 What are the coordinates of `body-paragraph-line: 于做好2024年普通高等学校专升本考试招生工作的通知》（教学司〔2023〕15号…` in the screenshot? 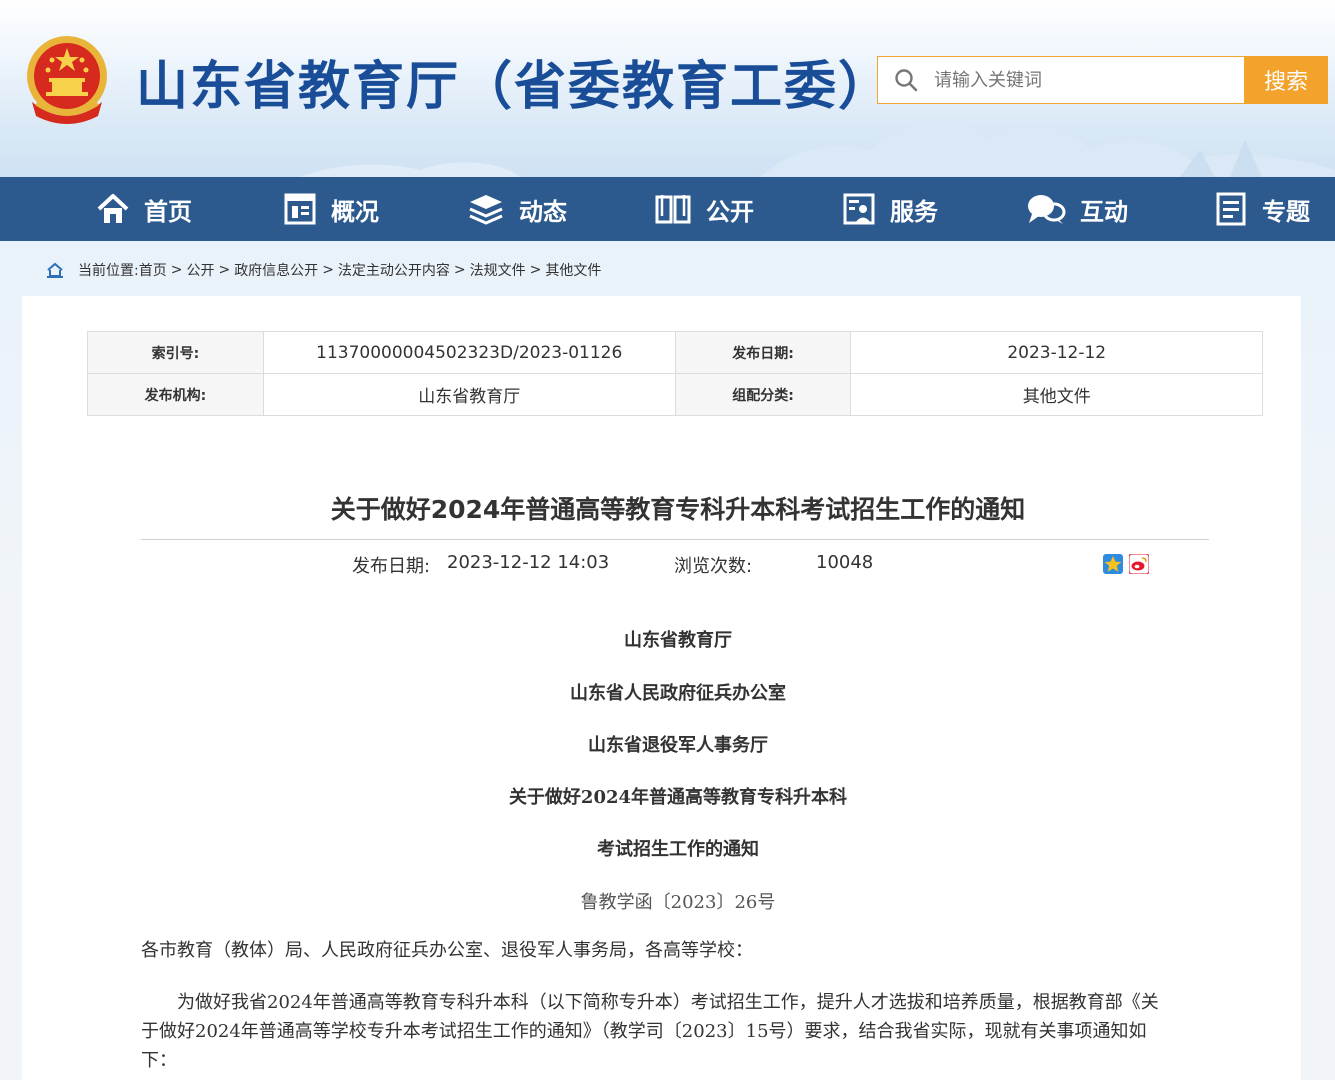 It's located at (644, 1031).